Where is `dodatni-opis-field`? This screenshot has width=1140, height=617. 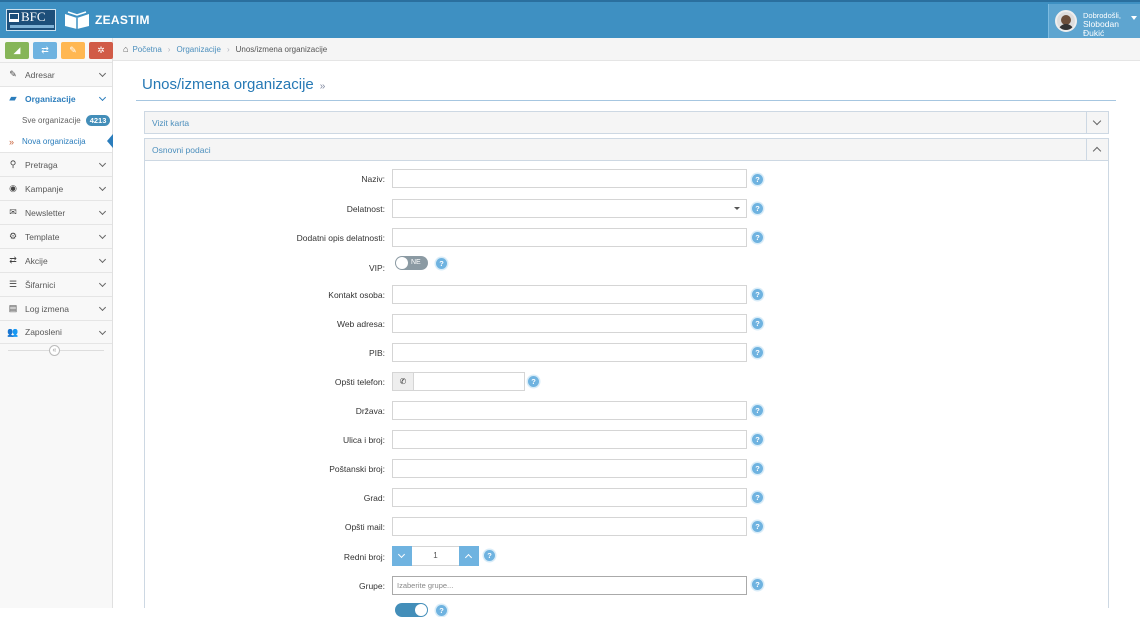 dodatni-opis-field is located at coordinates (569, 237).